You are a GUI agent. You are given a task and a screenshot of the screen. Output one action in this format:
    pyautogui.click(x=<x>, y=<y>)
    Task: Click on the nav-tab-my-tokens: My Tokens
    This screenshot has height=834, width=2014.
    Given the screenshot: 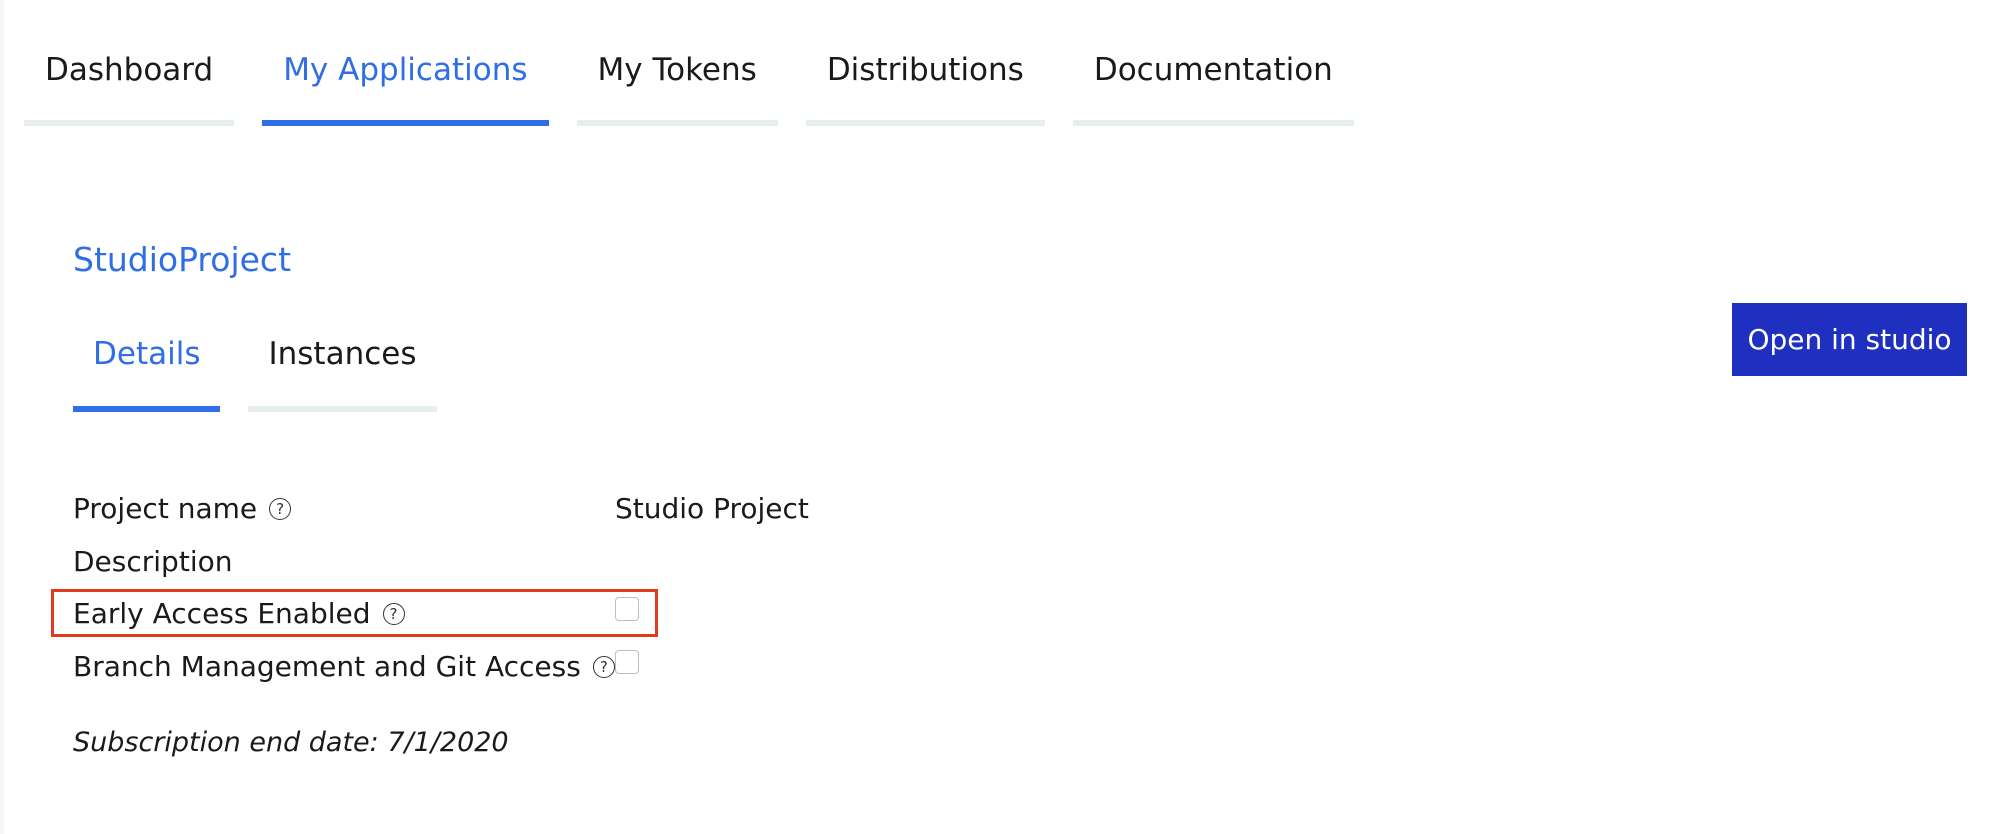 What is the action you would take?
    pyautogui.click(x=677, y=81)
    